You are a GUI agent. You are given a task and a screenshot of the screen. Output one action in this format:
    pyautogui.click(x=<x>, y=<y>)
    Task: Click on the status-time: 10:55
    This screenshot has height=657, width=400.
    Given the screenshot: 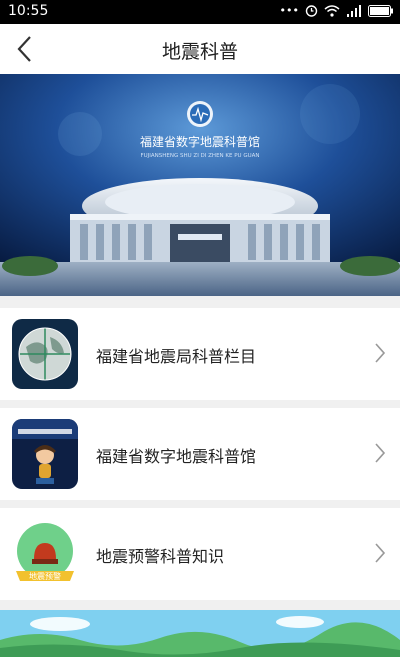 What is the action you would take?
    pyautogui.click(x=28, y=11)
    